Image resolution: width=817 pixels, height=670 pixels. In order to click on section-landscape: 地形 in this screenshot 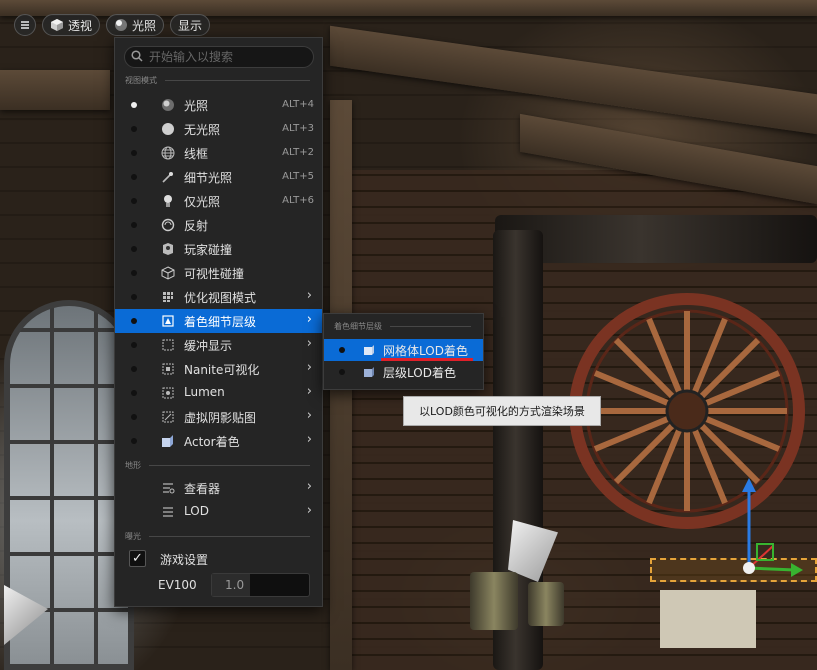, I will do `click(217, 465)`.